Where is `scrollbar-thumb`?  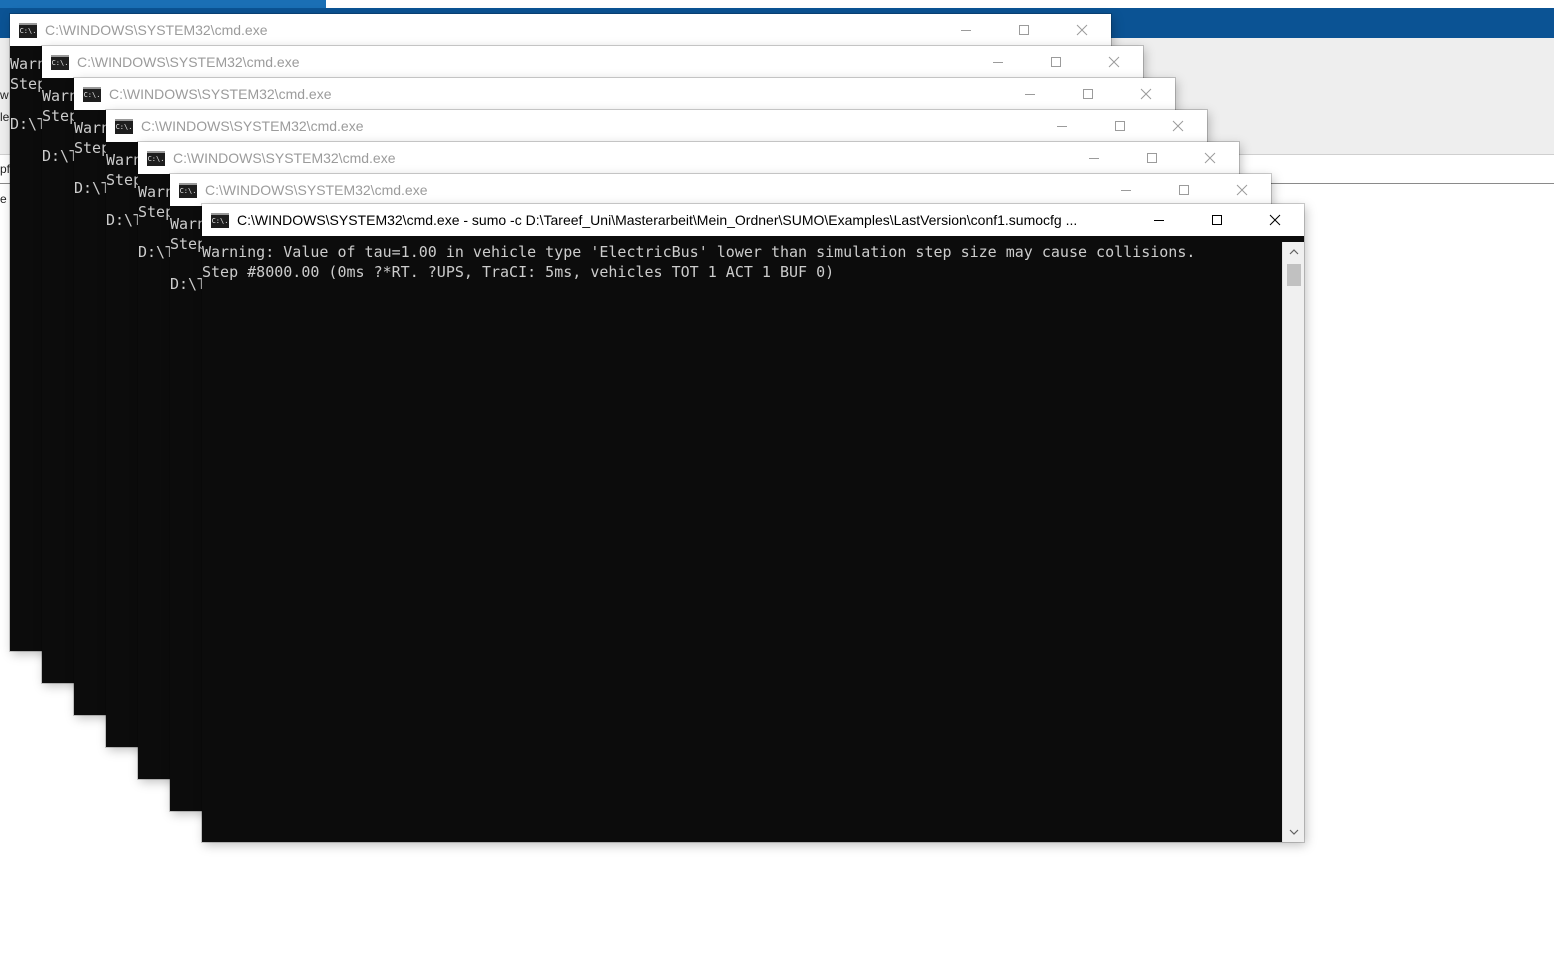
scrollbar-thumb is located at coordinates (1294, 275).